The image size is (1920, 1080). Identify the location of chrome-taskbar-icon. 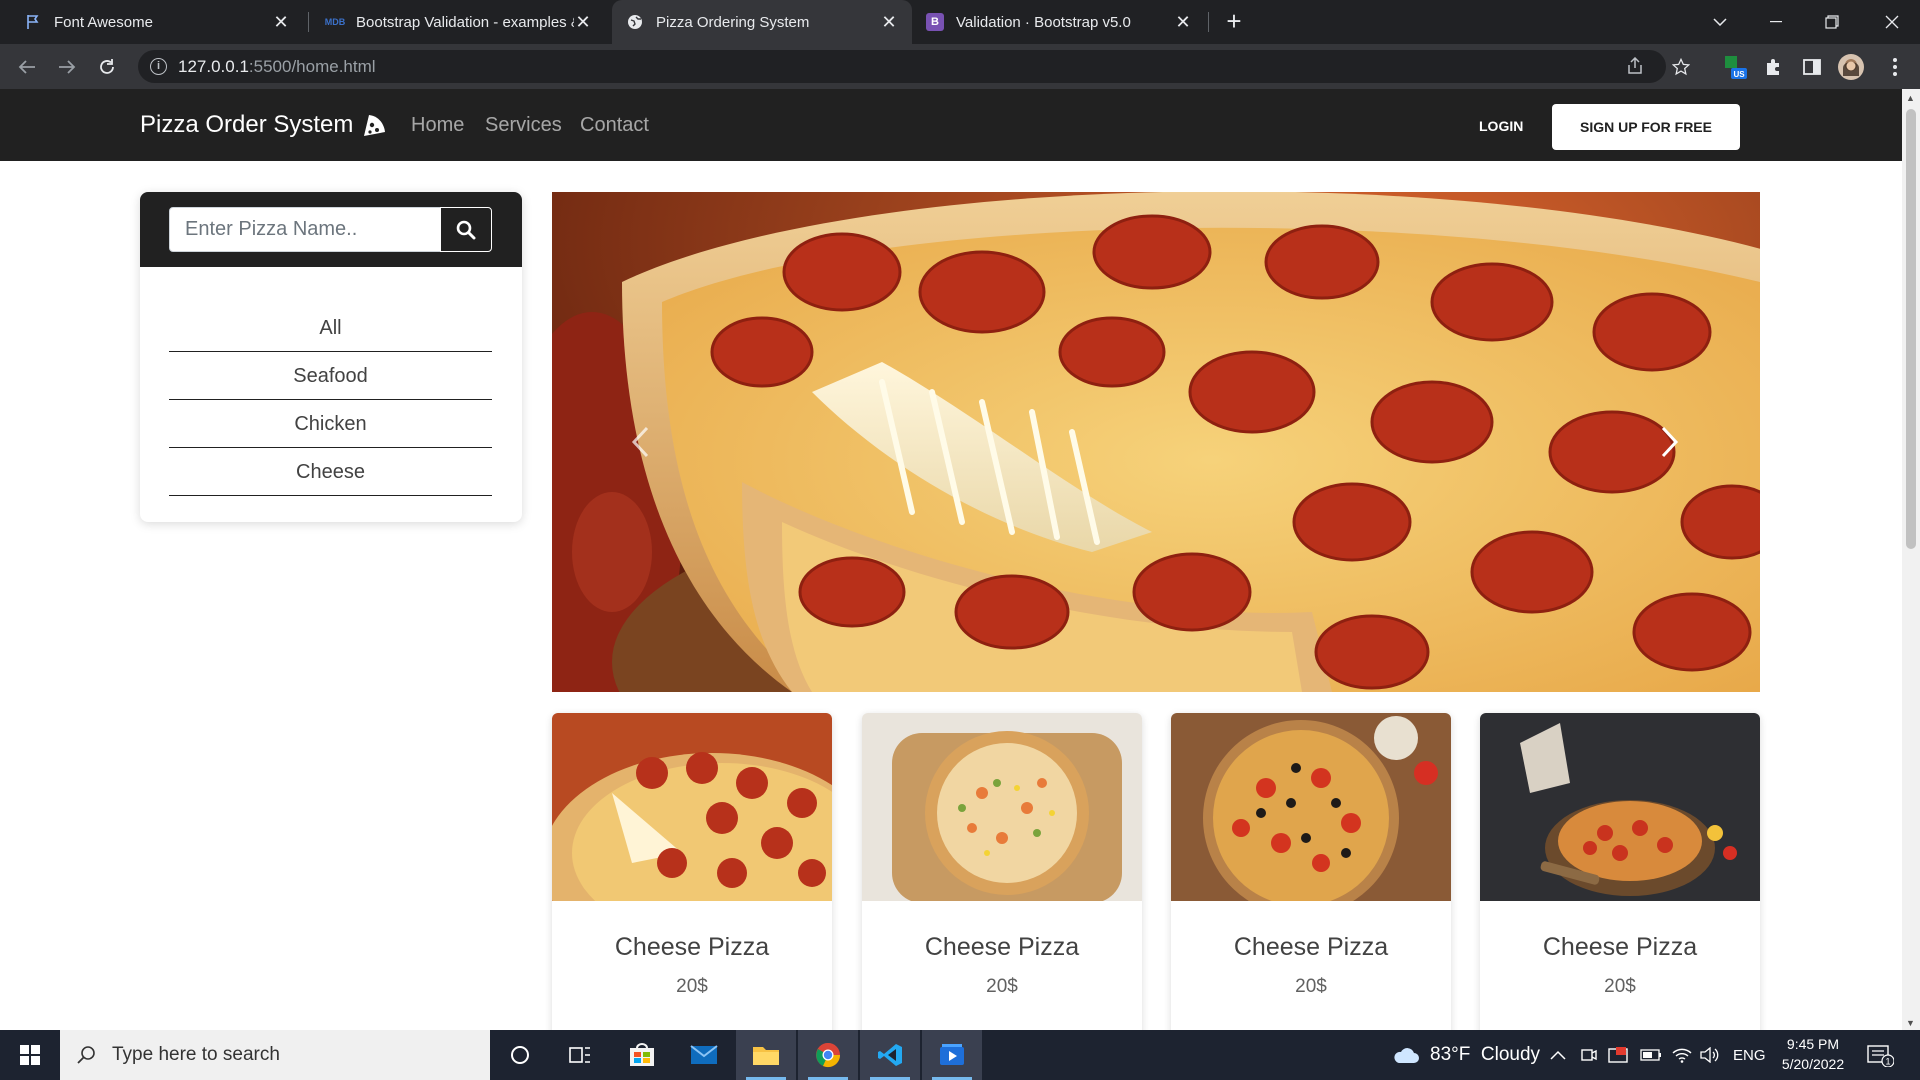
(828, 1055).